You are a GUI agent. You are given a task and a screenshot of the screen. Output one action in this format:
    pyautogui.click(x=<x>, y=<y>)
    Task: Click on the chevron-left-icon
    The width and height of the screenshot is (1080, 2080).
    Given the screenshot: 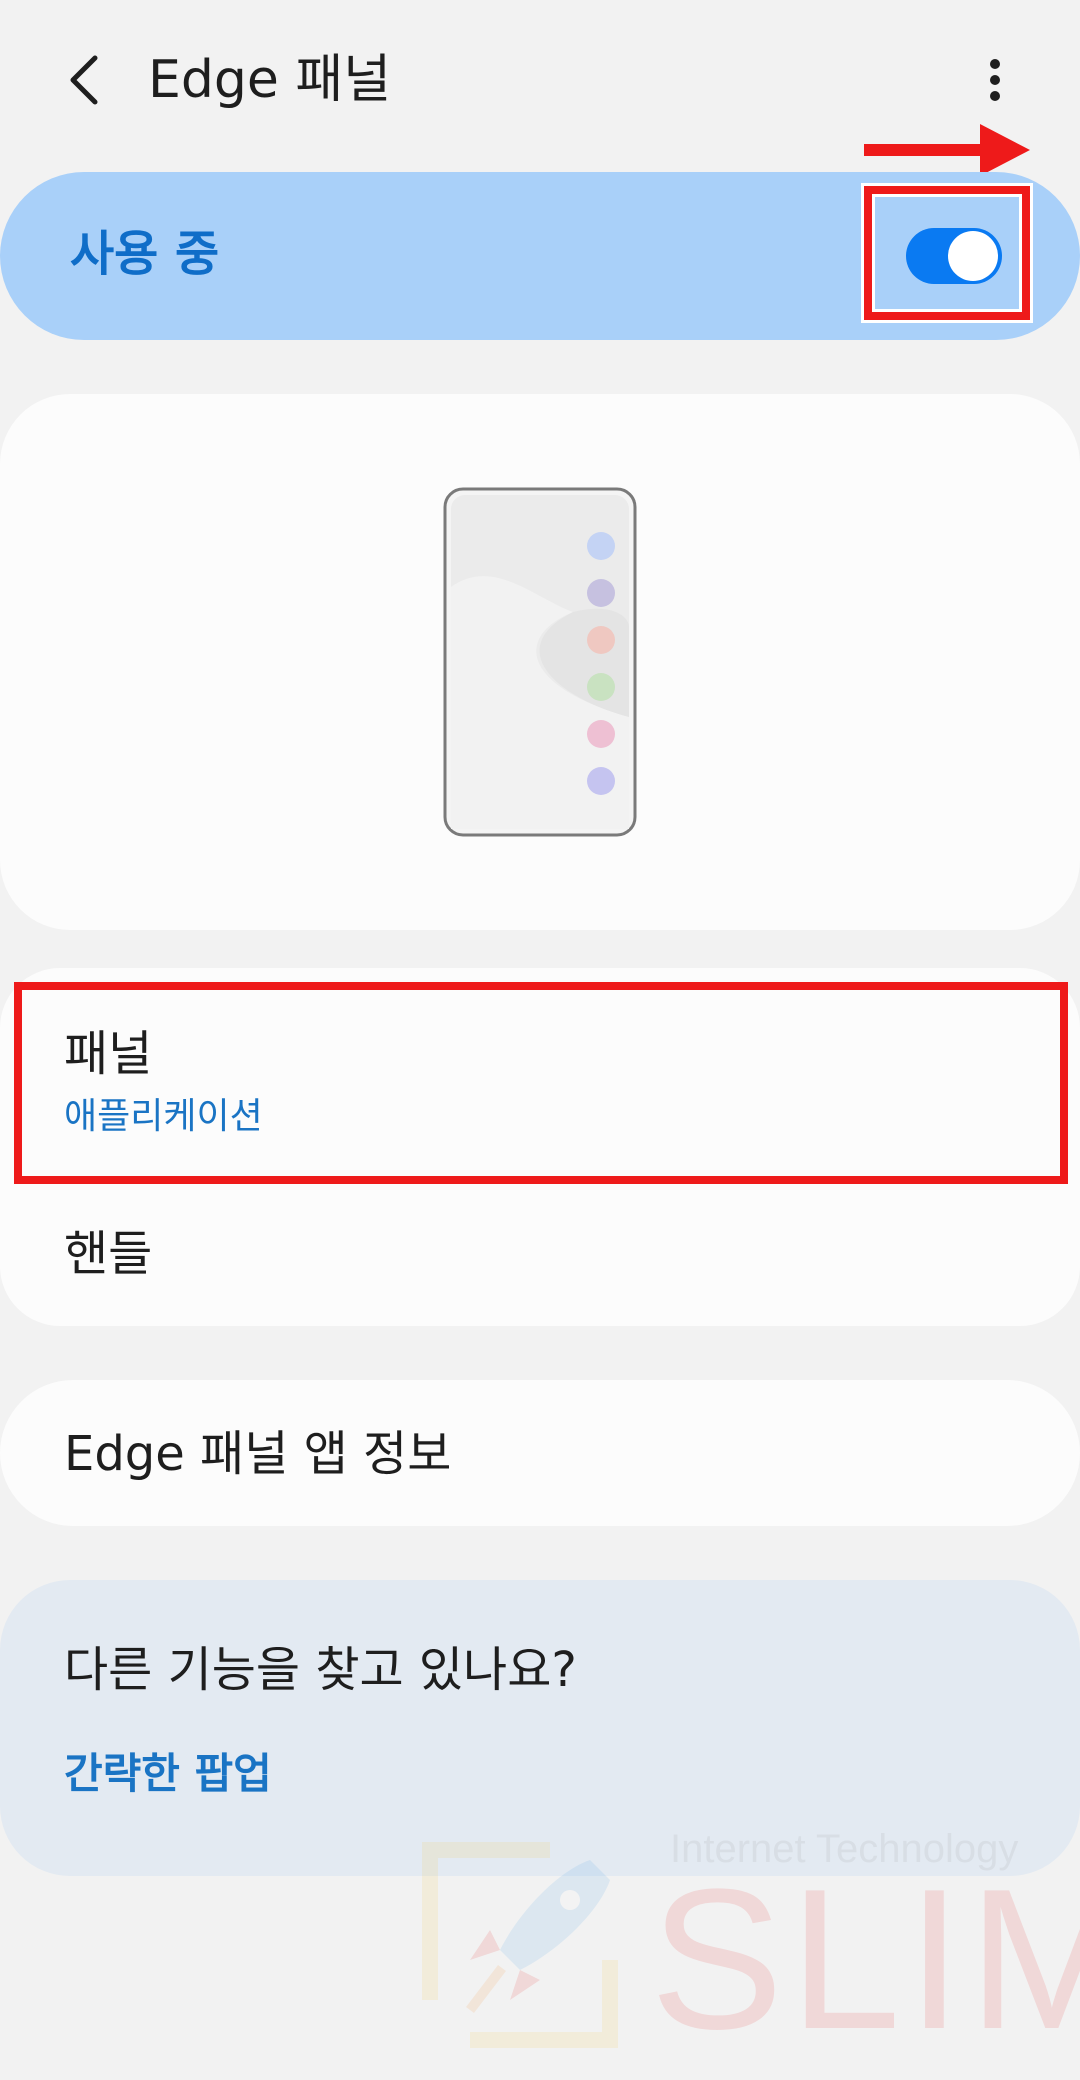 What is the action you would take?
    pyautogui.click(x=84, y=80)
    